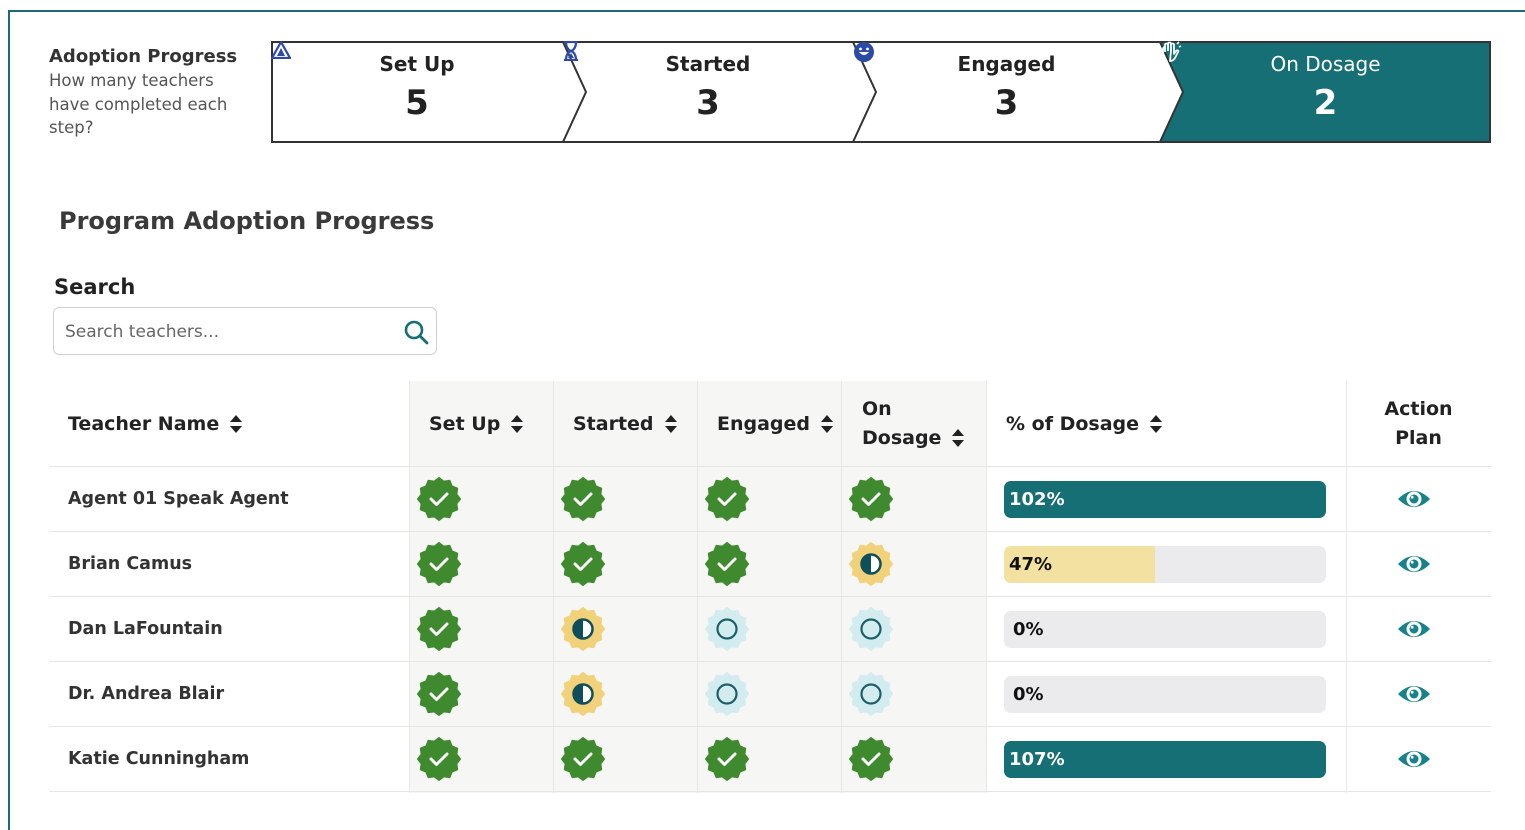 The height and width of the screenshot is (830, 1525). I want to click on dosage-percent: 102%, so click(1037, 499).